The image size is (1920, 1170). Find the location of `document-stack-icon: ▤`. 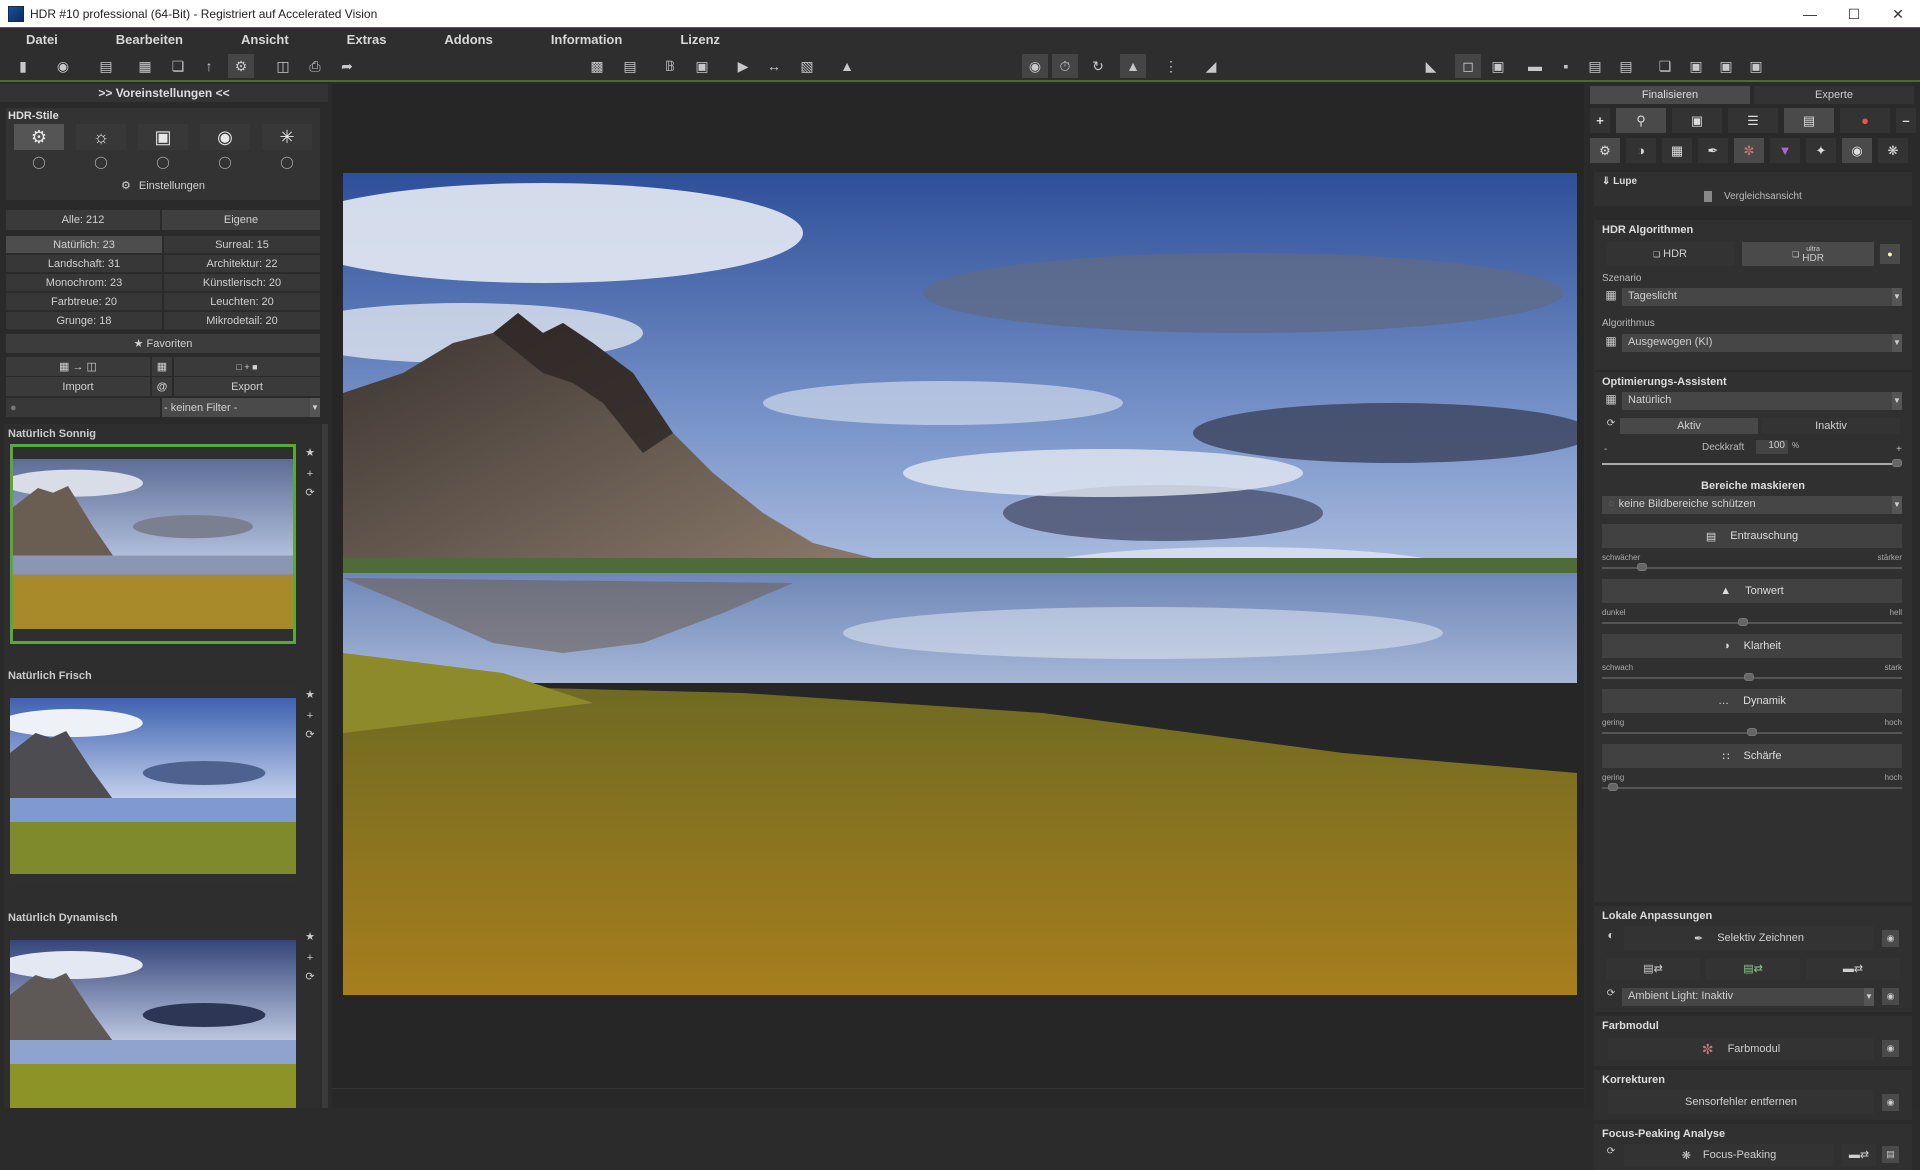

document-stack-icon: ▤ is located at coordinates (630, 66).